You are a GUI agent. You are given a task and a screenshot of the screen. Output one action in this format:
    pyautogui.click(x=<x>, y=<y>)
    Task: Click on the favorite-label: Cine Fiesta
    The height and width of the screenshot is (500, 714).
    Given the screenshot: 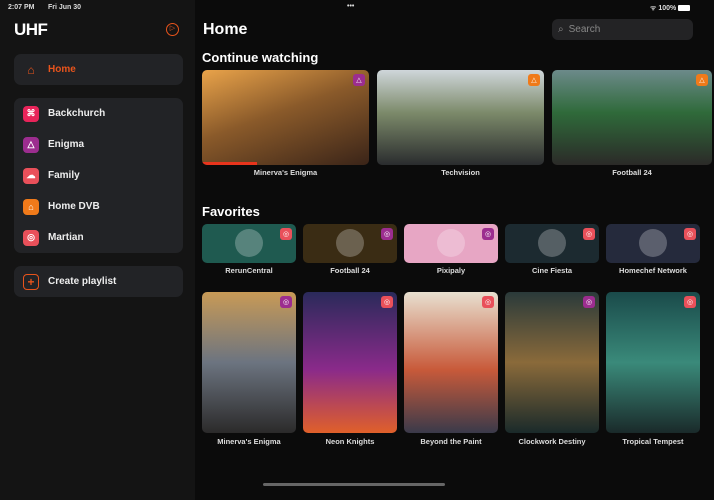 What is the action you would take?
    pyautogui.click(x=551, y=270)
    